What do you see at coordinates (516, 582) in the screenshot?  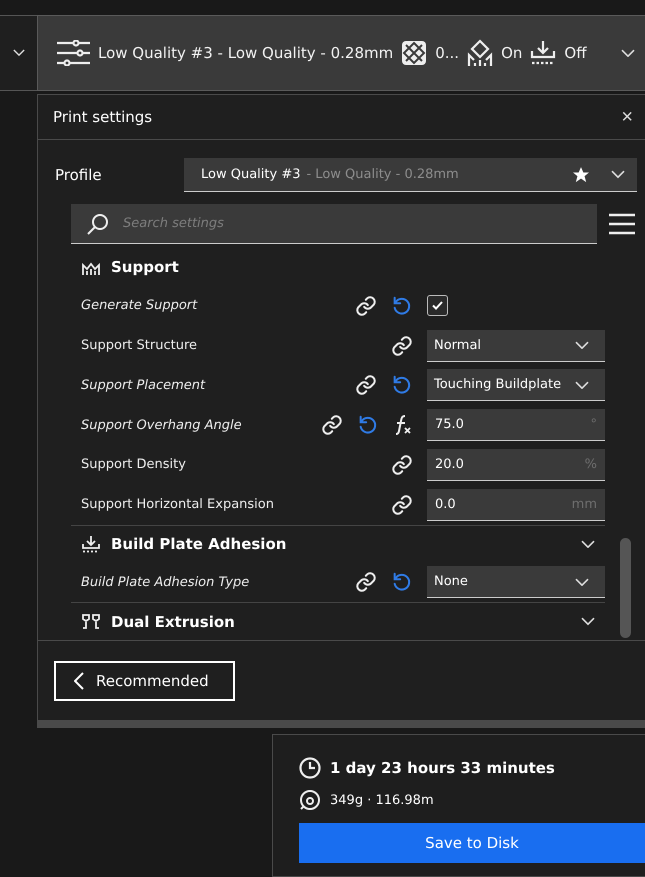 I see `setting-dropdown: None` at bounding box center [516, 582].